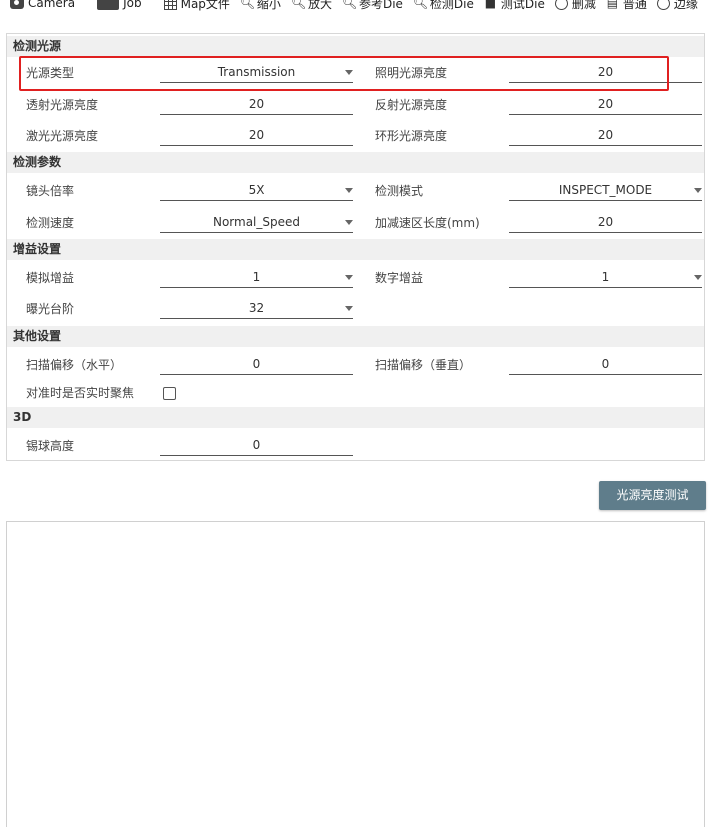 The height and width of the screenshot is (827, 709). What do you see at coordinates (677, 6) in the screenshot?
I see `edge-button: 边缘` at bounding box center [677, 6].